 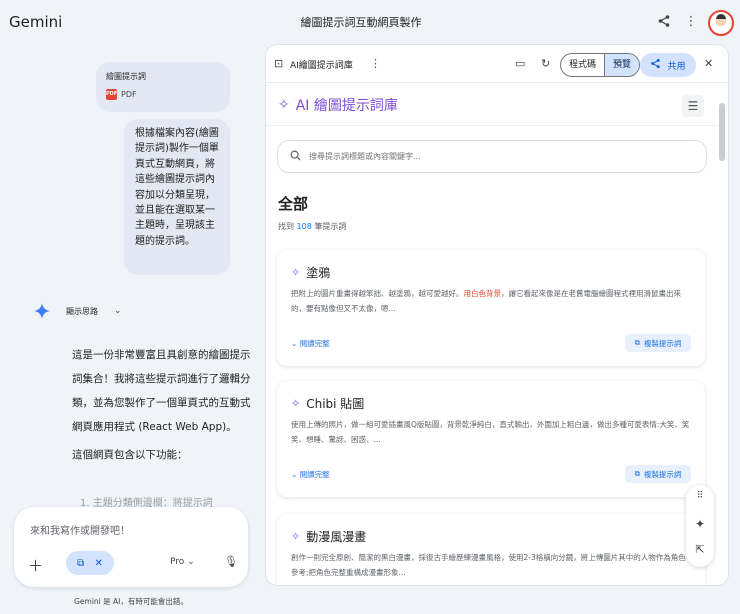 I want to click on search-box, so click(x=492, y=156).